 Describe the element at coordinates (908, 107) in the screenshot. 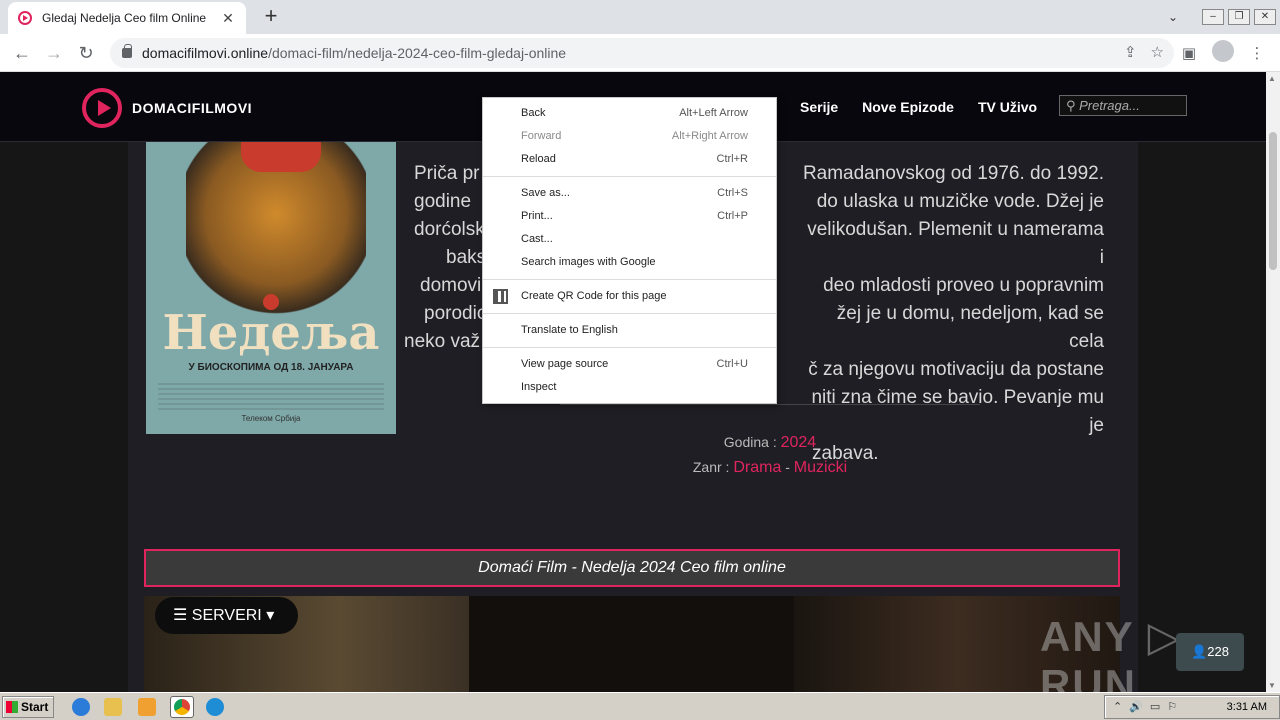

I see `nav-nove-epizode: Nove Epizode` at that location.